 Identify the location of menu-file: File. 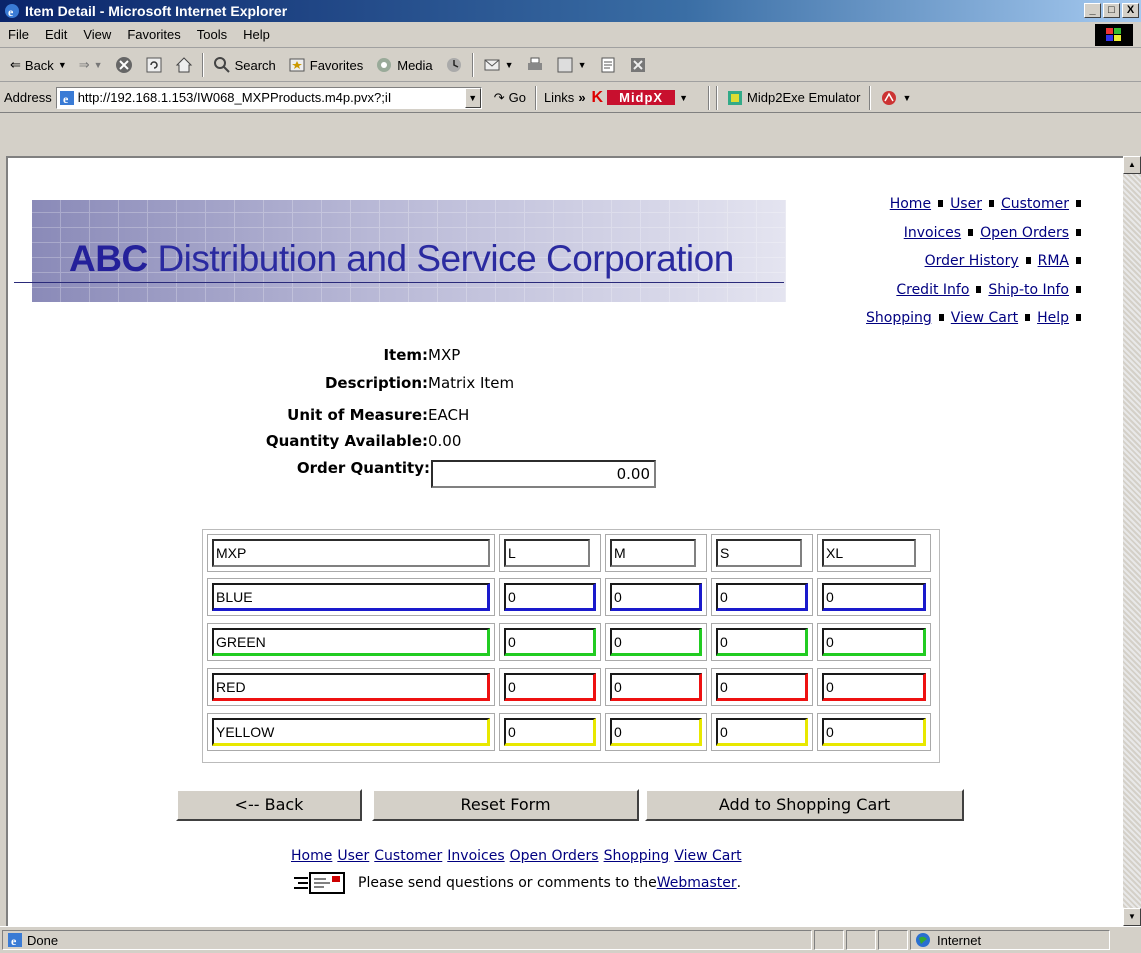
(18, 34).